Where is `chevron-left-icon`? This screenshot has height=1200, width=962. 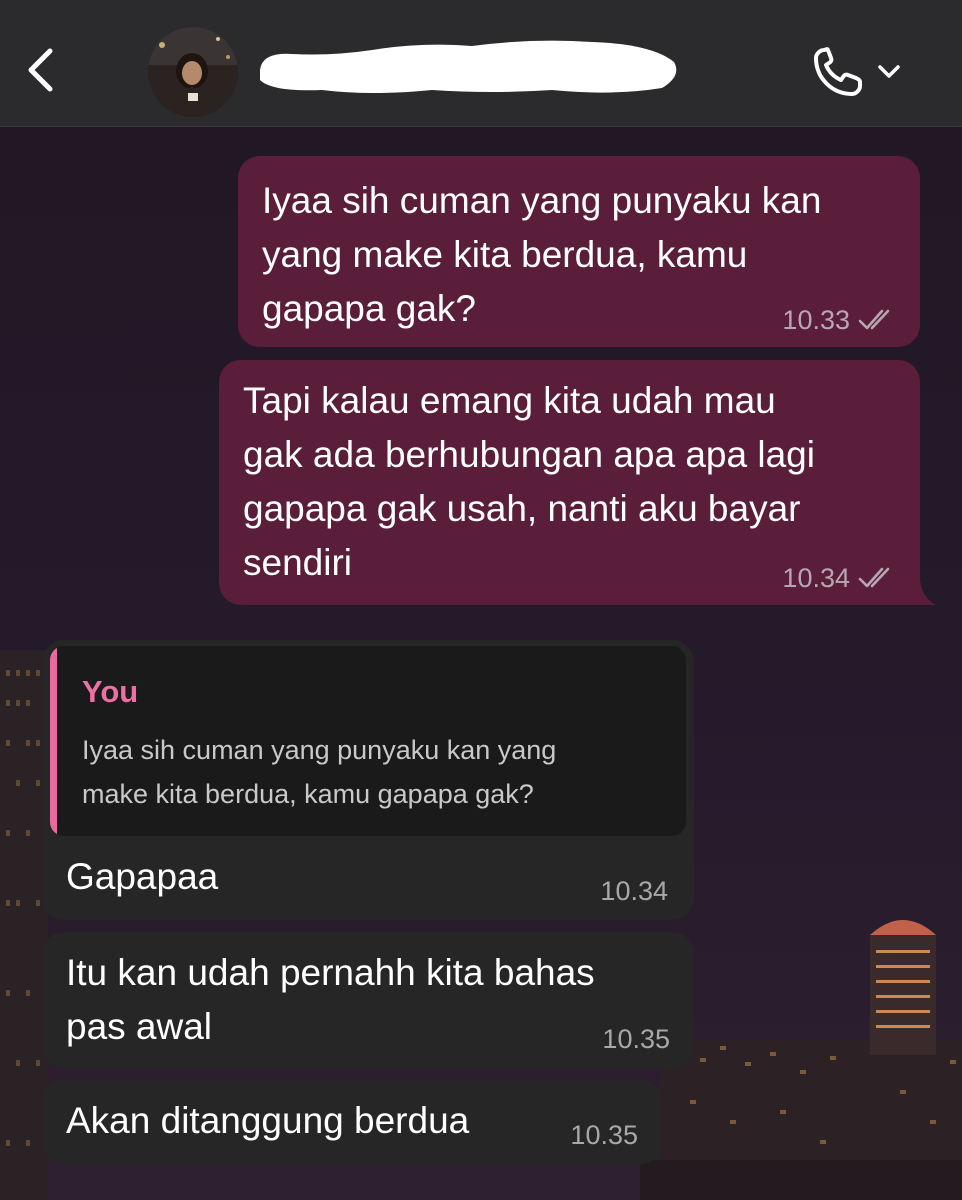 chevron-left-icon is located at coordinates (40, 70).